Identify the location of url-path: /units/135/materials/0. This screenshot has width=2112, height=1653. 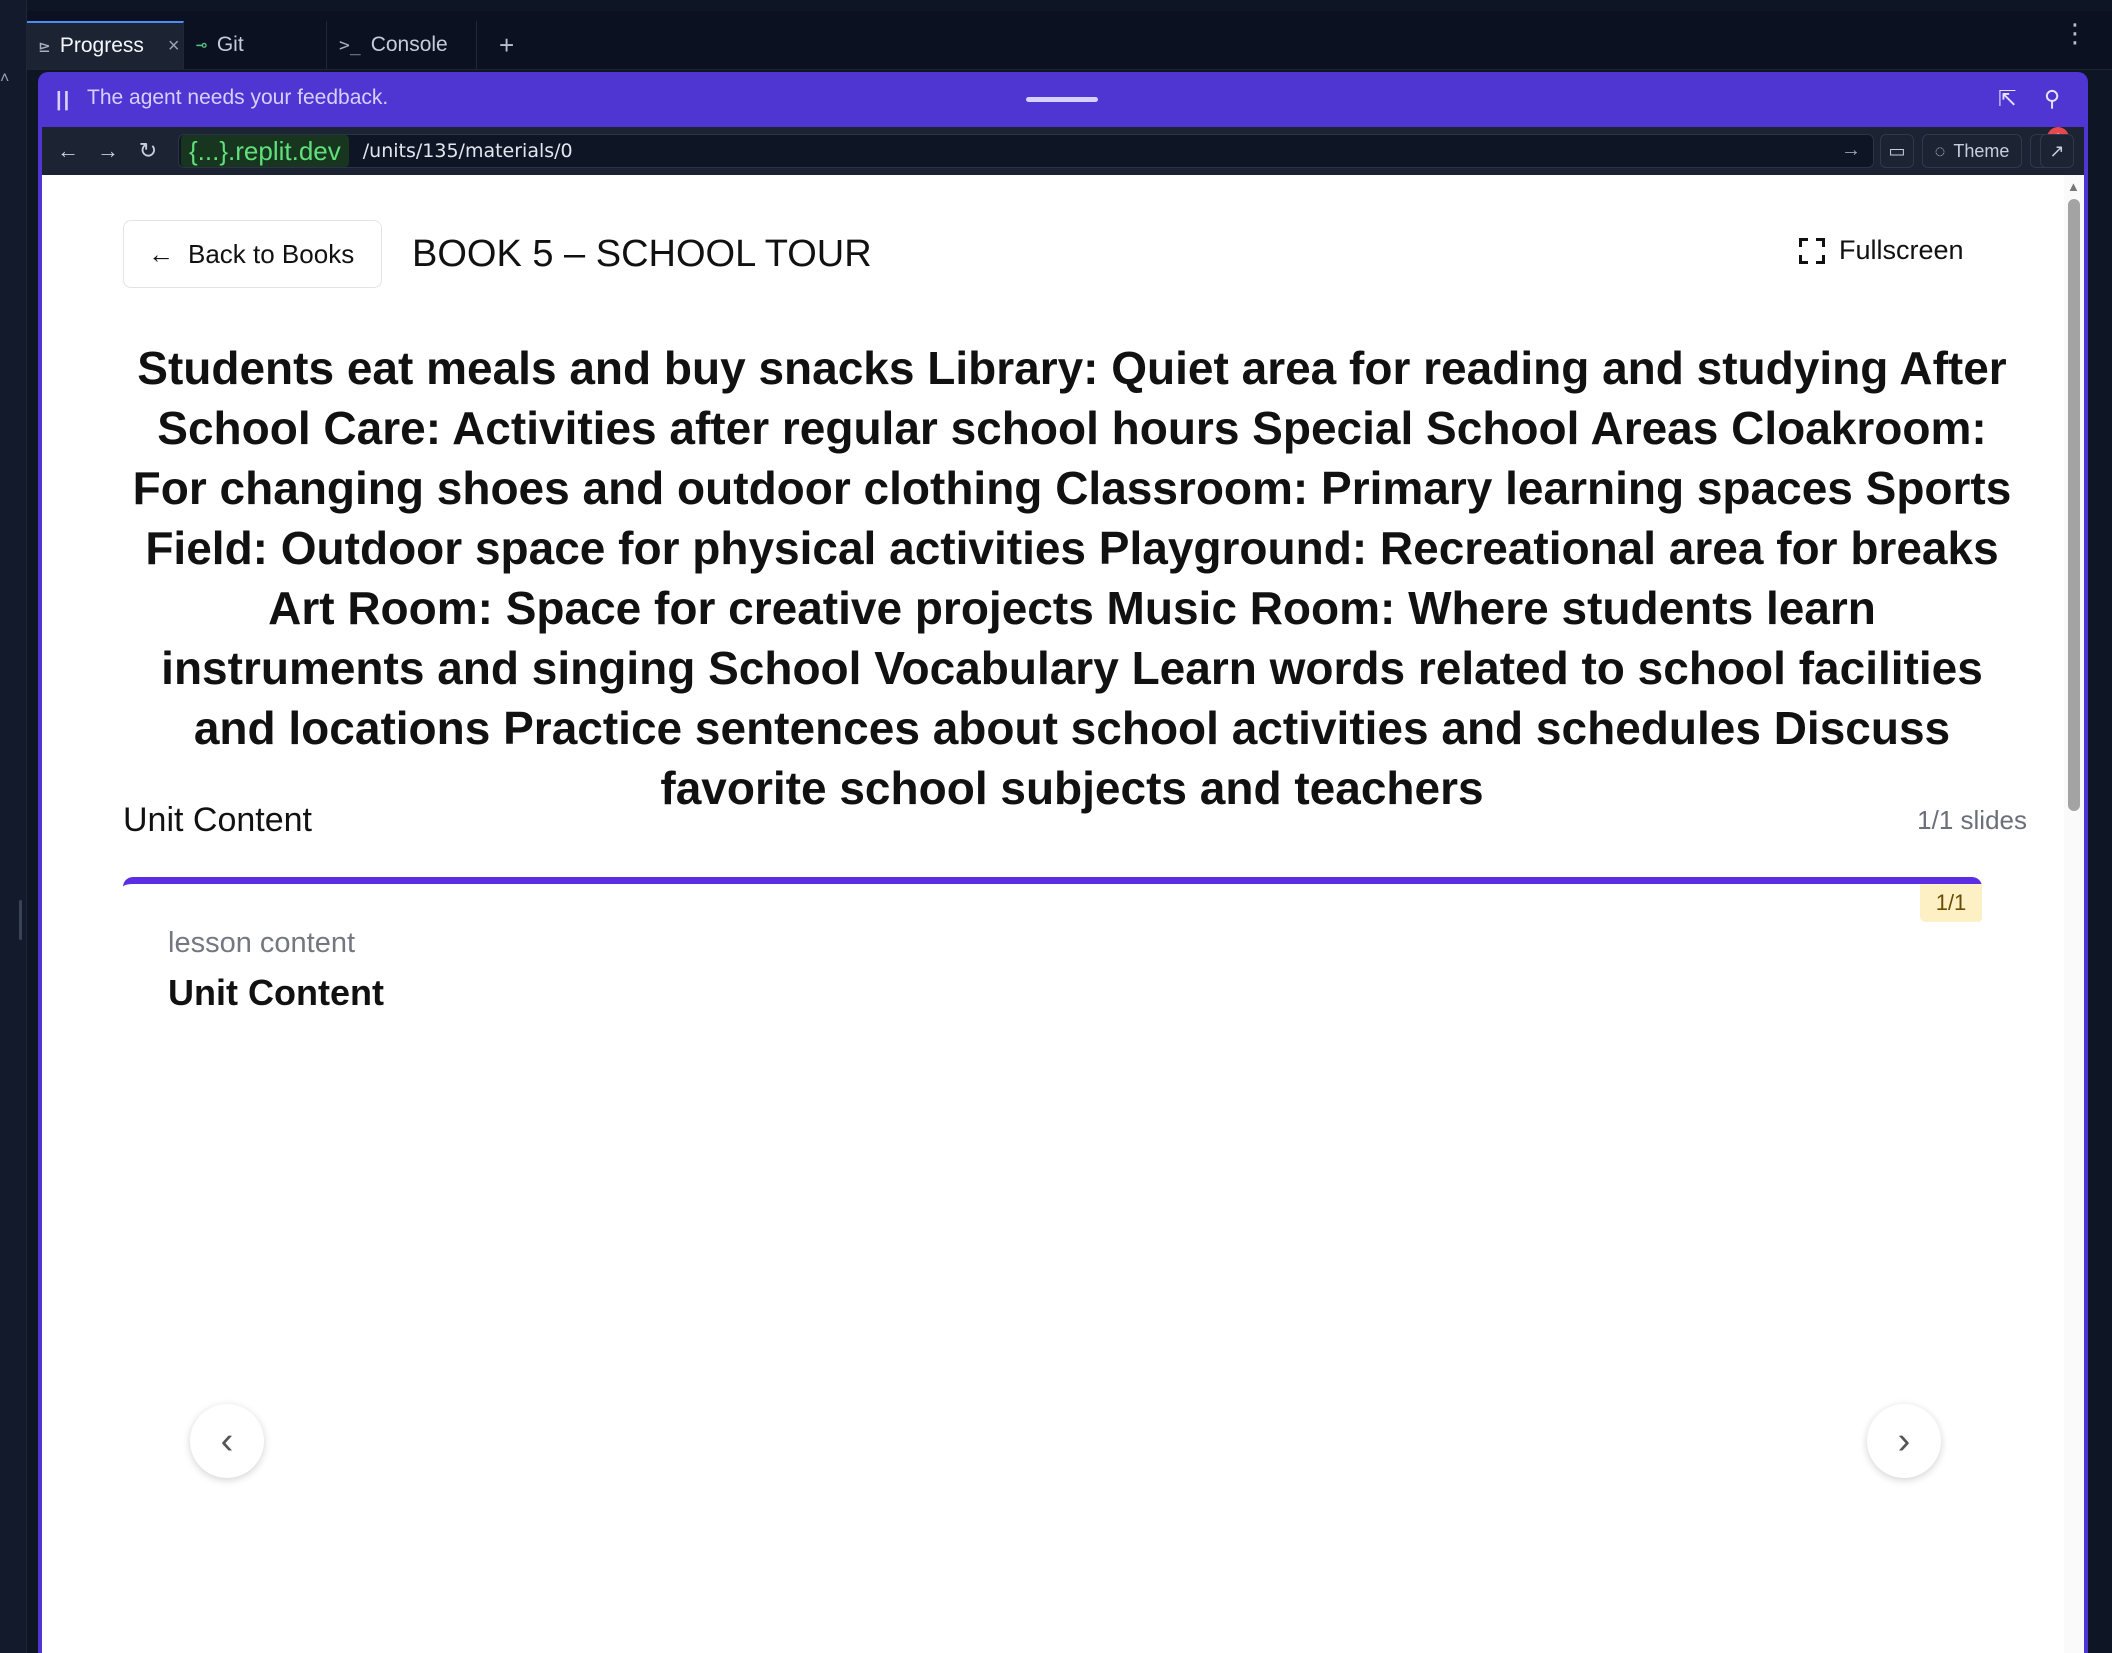
(467, 151).